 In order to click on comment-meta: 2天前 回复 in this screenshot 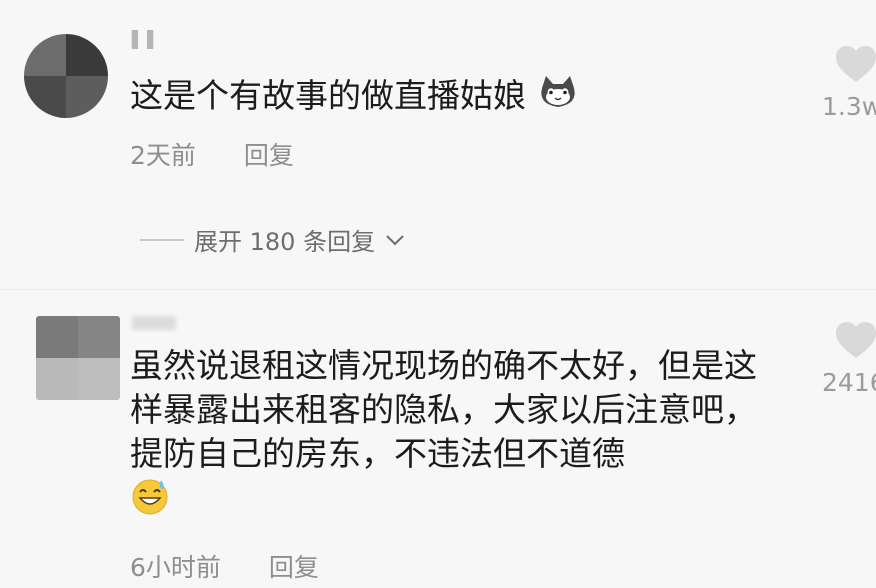, I will do `click(212, 154)`.